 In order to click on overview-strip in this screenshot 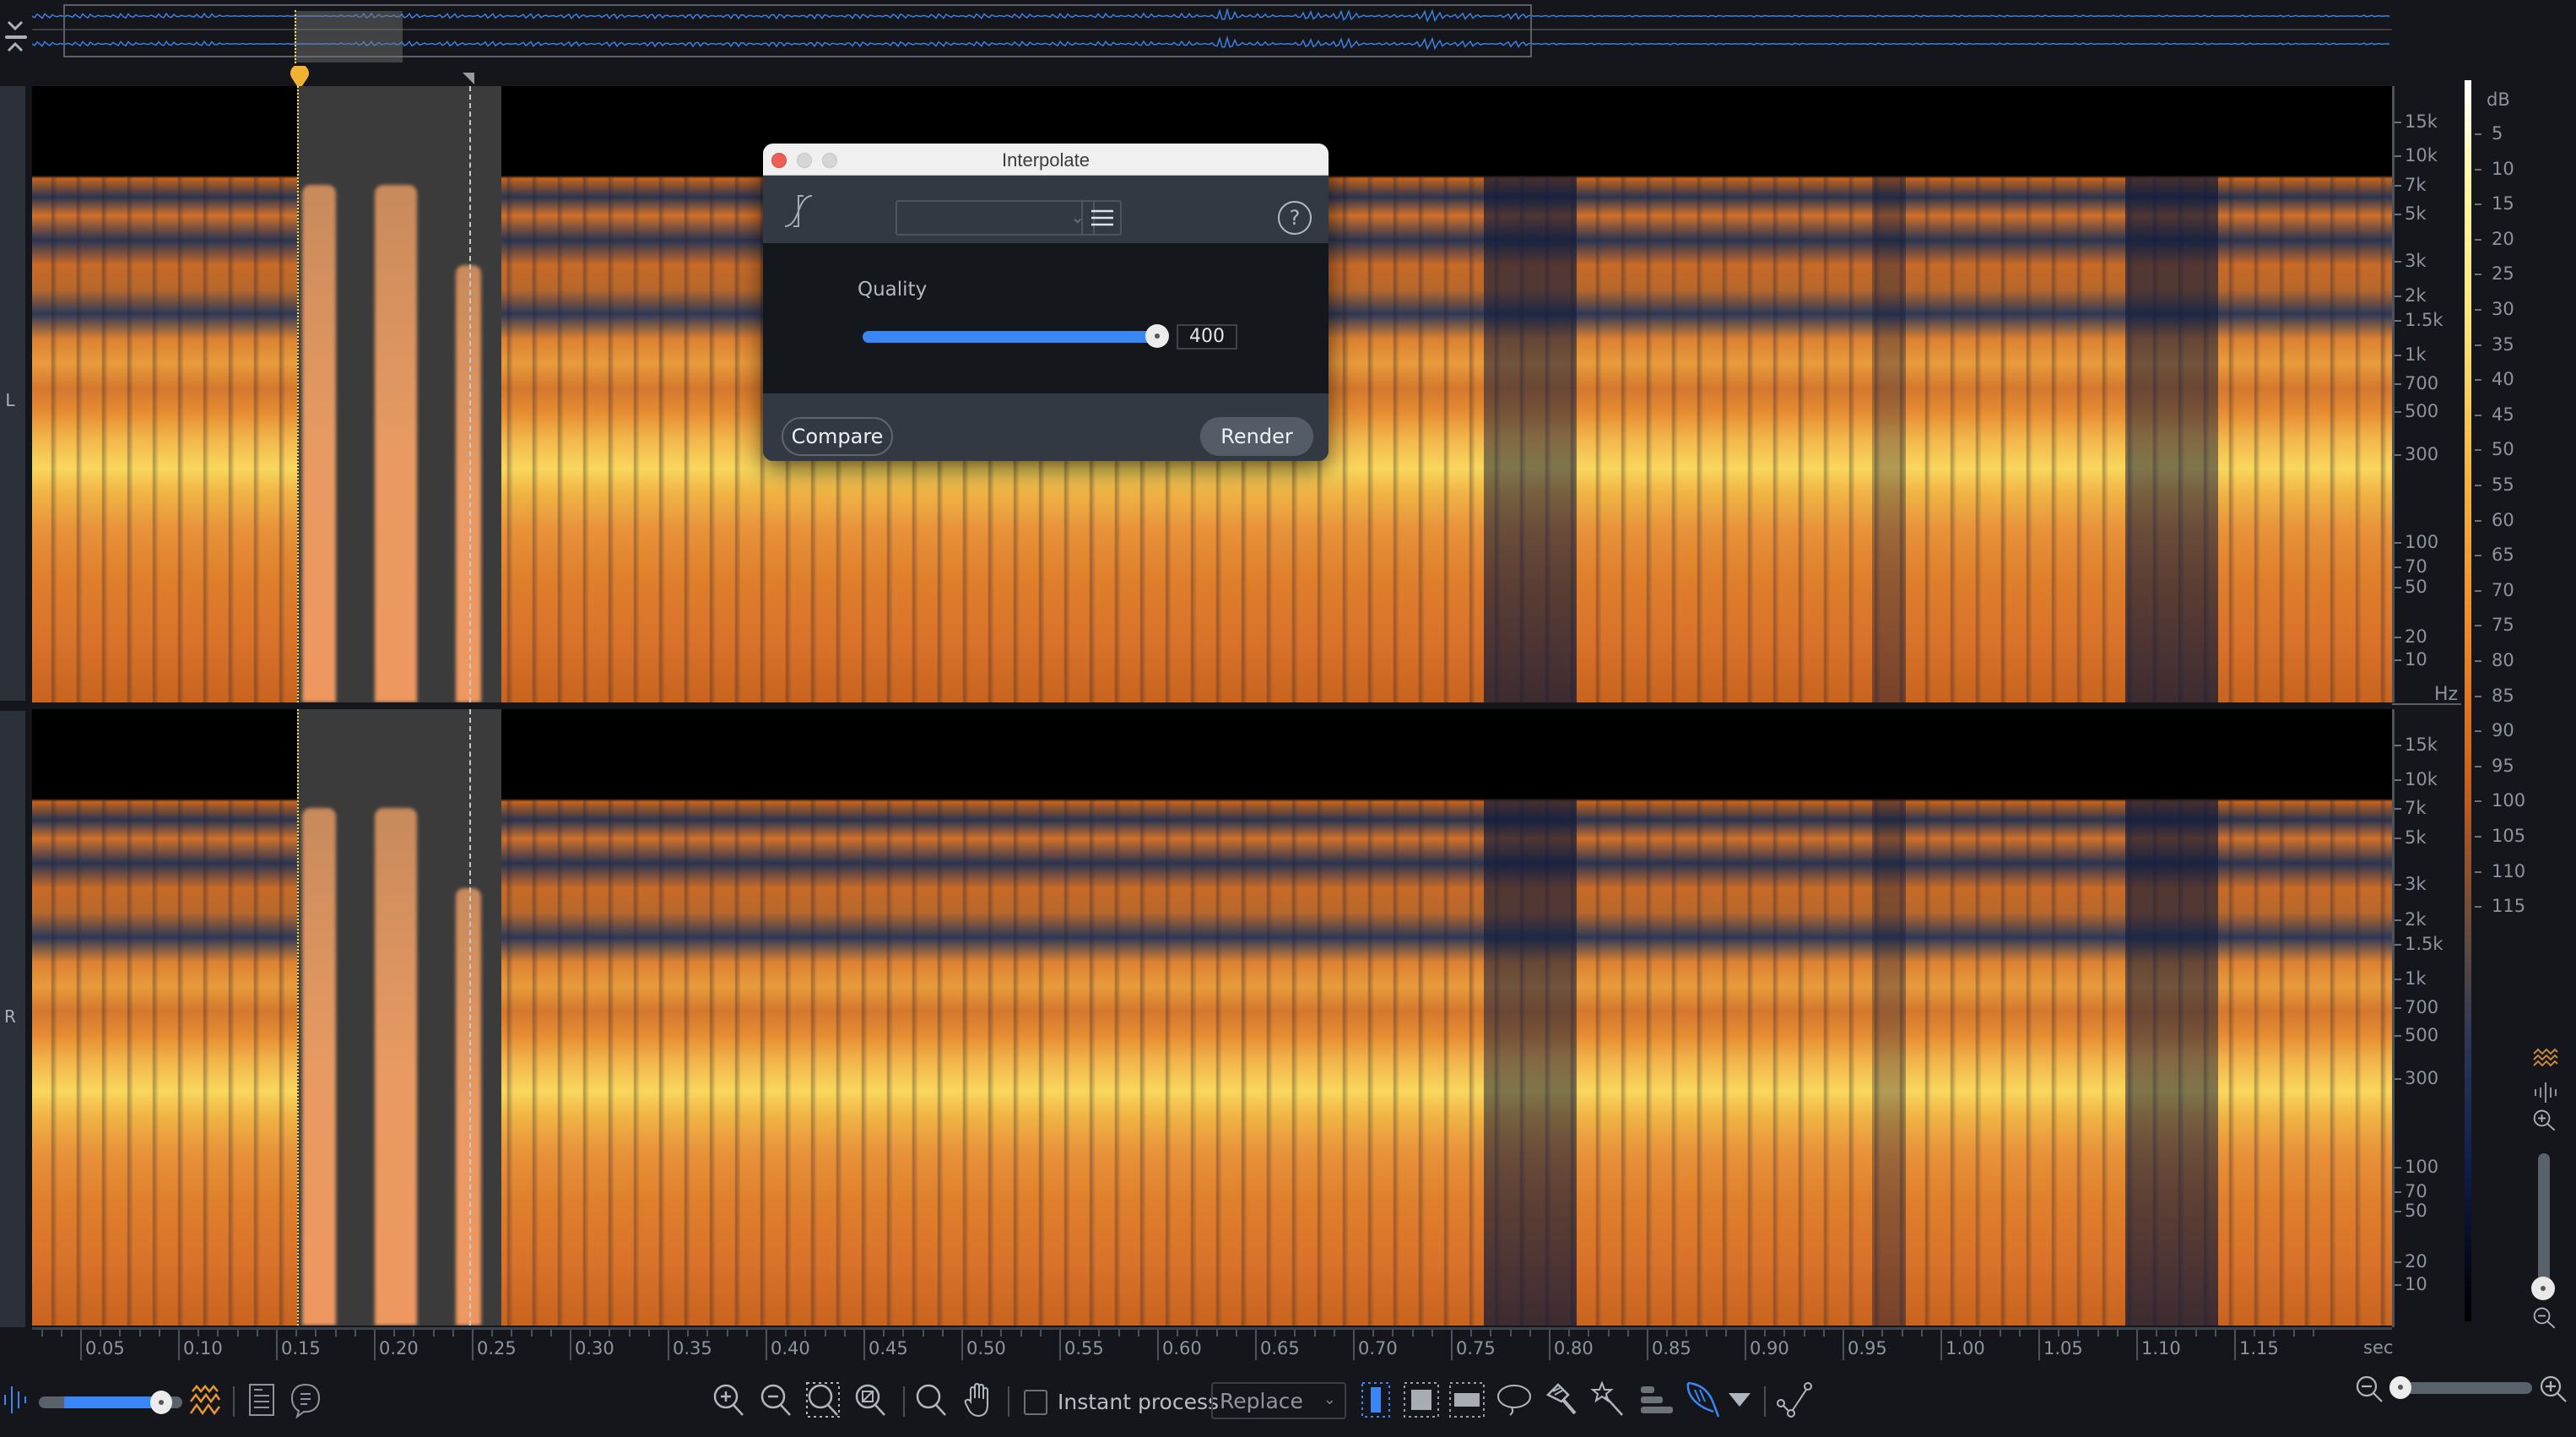, I will do `click(1288, 37)`.